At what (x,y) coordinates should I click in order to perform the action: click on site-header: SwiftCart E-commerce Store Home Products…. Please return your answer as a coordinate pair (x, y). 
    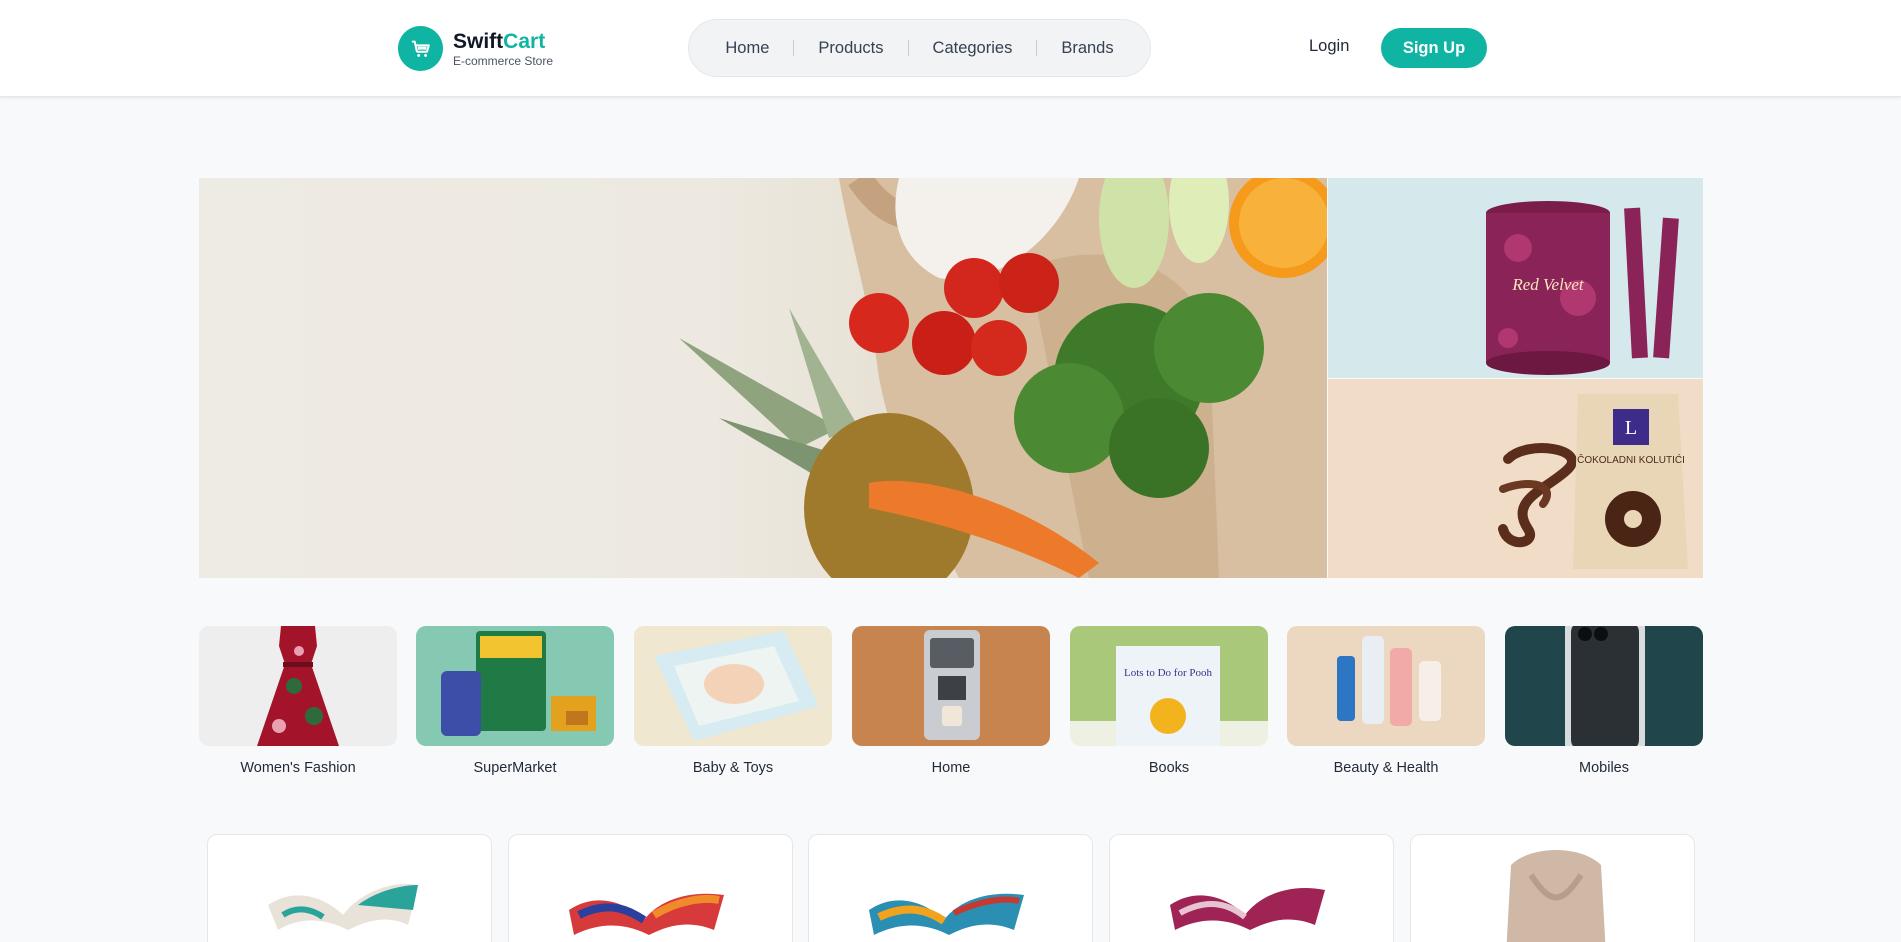
    Looking at the image, I should click on (950, 48).